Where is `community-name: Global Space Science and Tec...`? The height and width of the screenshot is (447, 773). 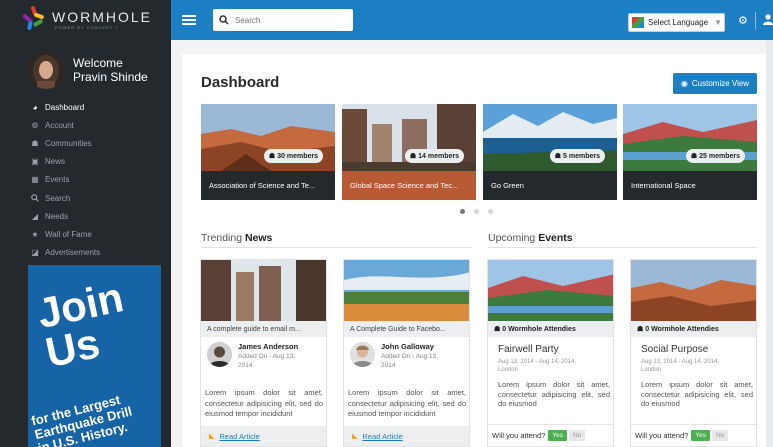 community-name: Global Space Science and Tec... is located at coordinates (409, 185).